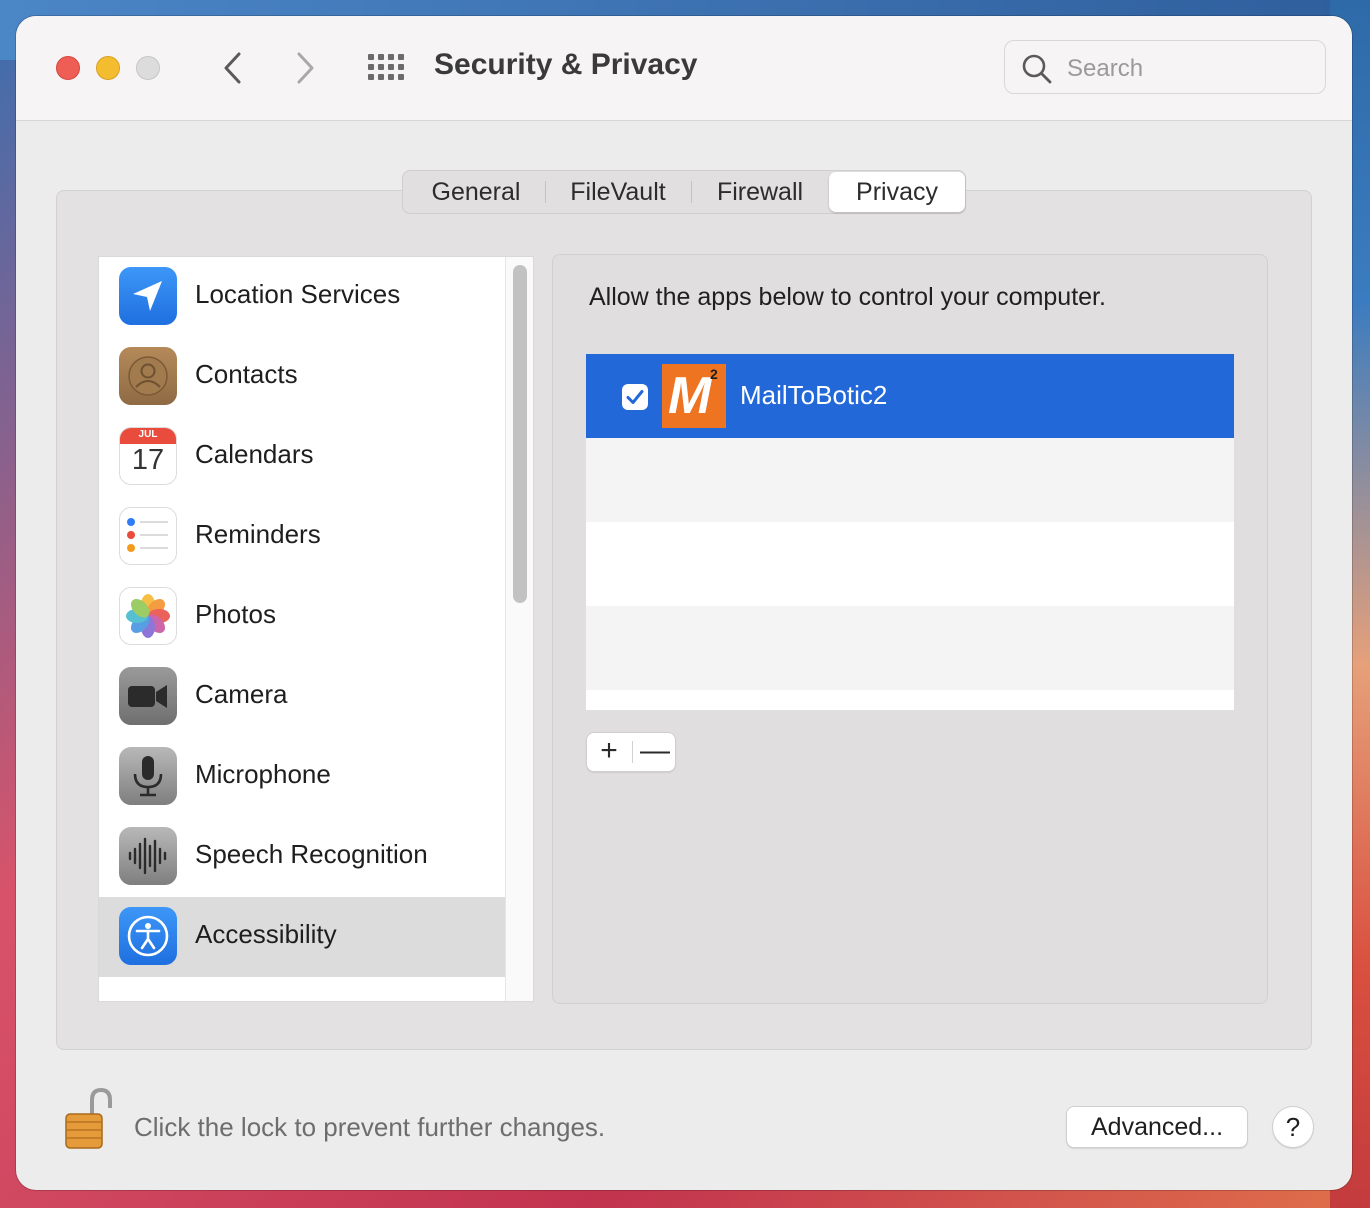 This screenshot has width=1370, height=1208. I want to click on title-bar: Security & Privacy Search, so click(684, 68).